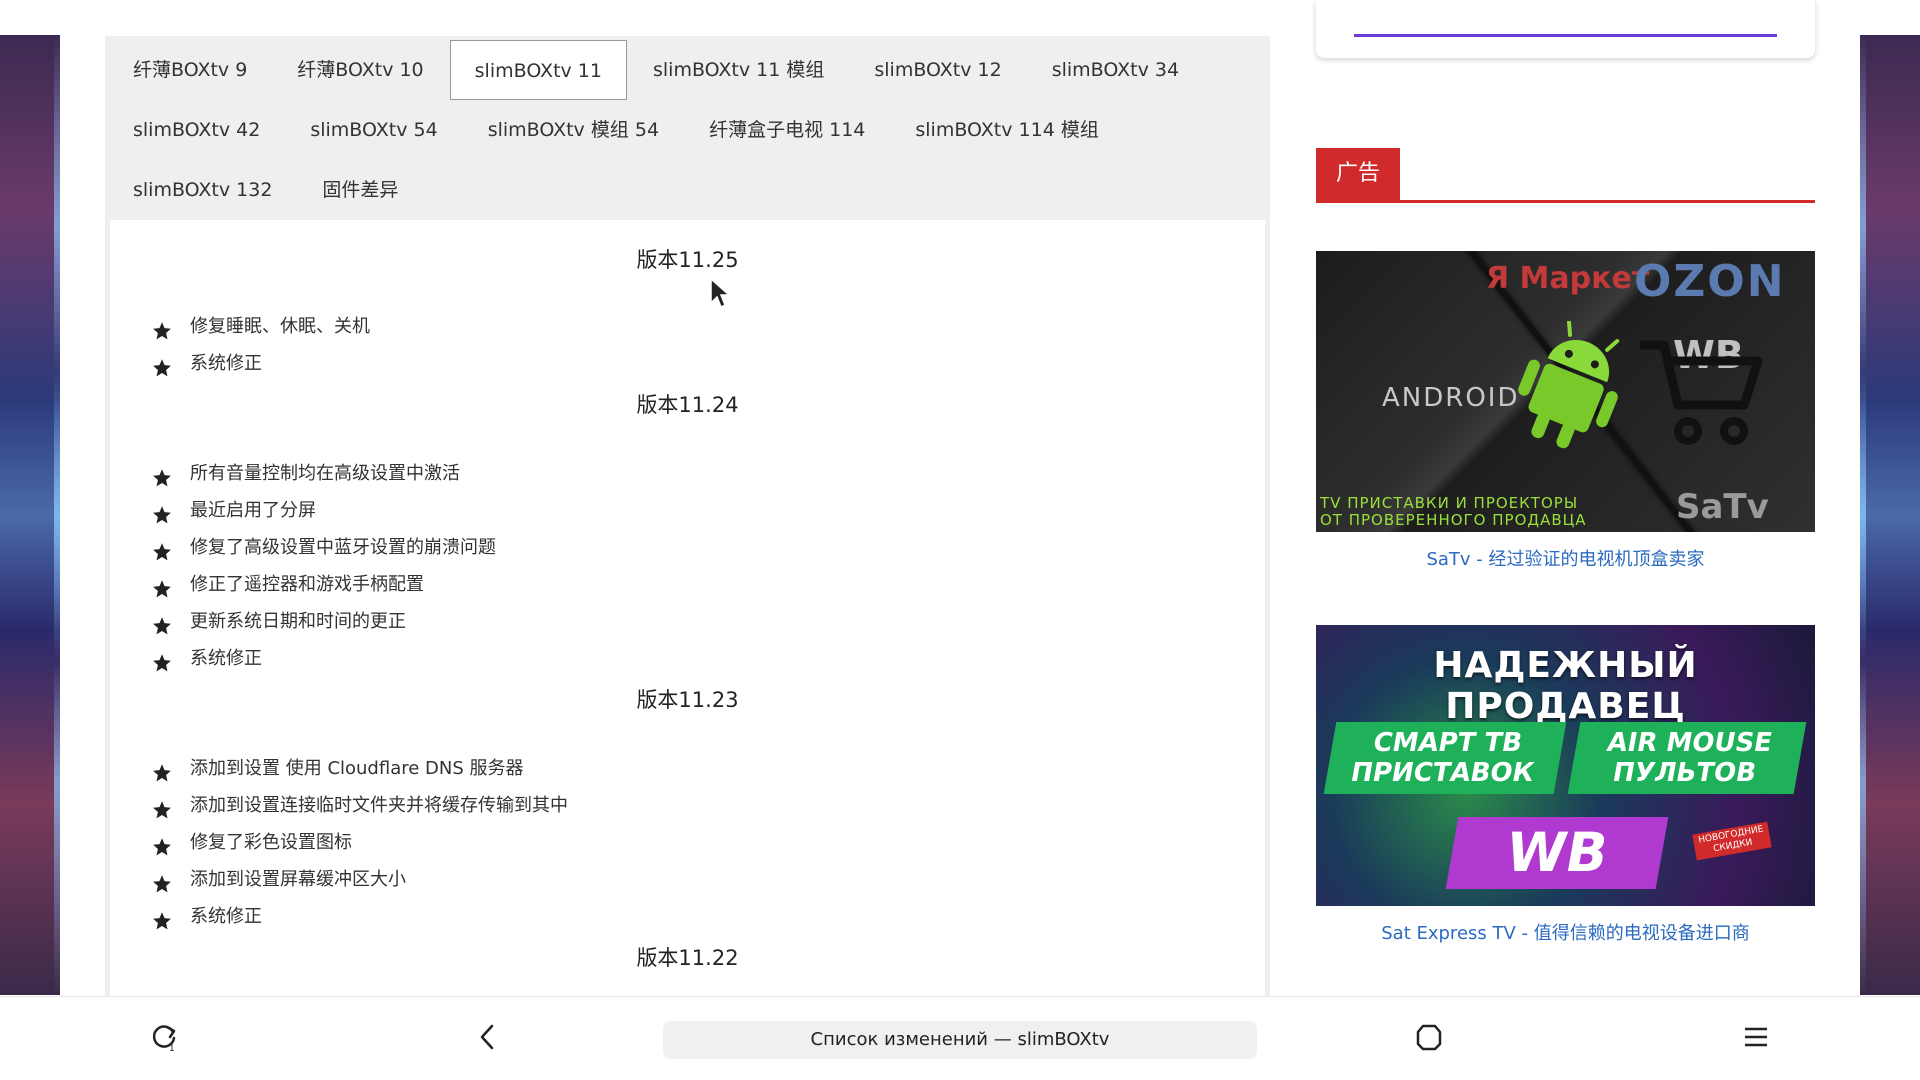 This screenshot has width=1920, height=1080. What do you see at coordinates (307, 584) in the screenshot?
I see `change-item-text: 修正了遥控器和游戏手柄配置` at bounding box center [307, 584].